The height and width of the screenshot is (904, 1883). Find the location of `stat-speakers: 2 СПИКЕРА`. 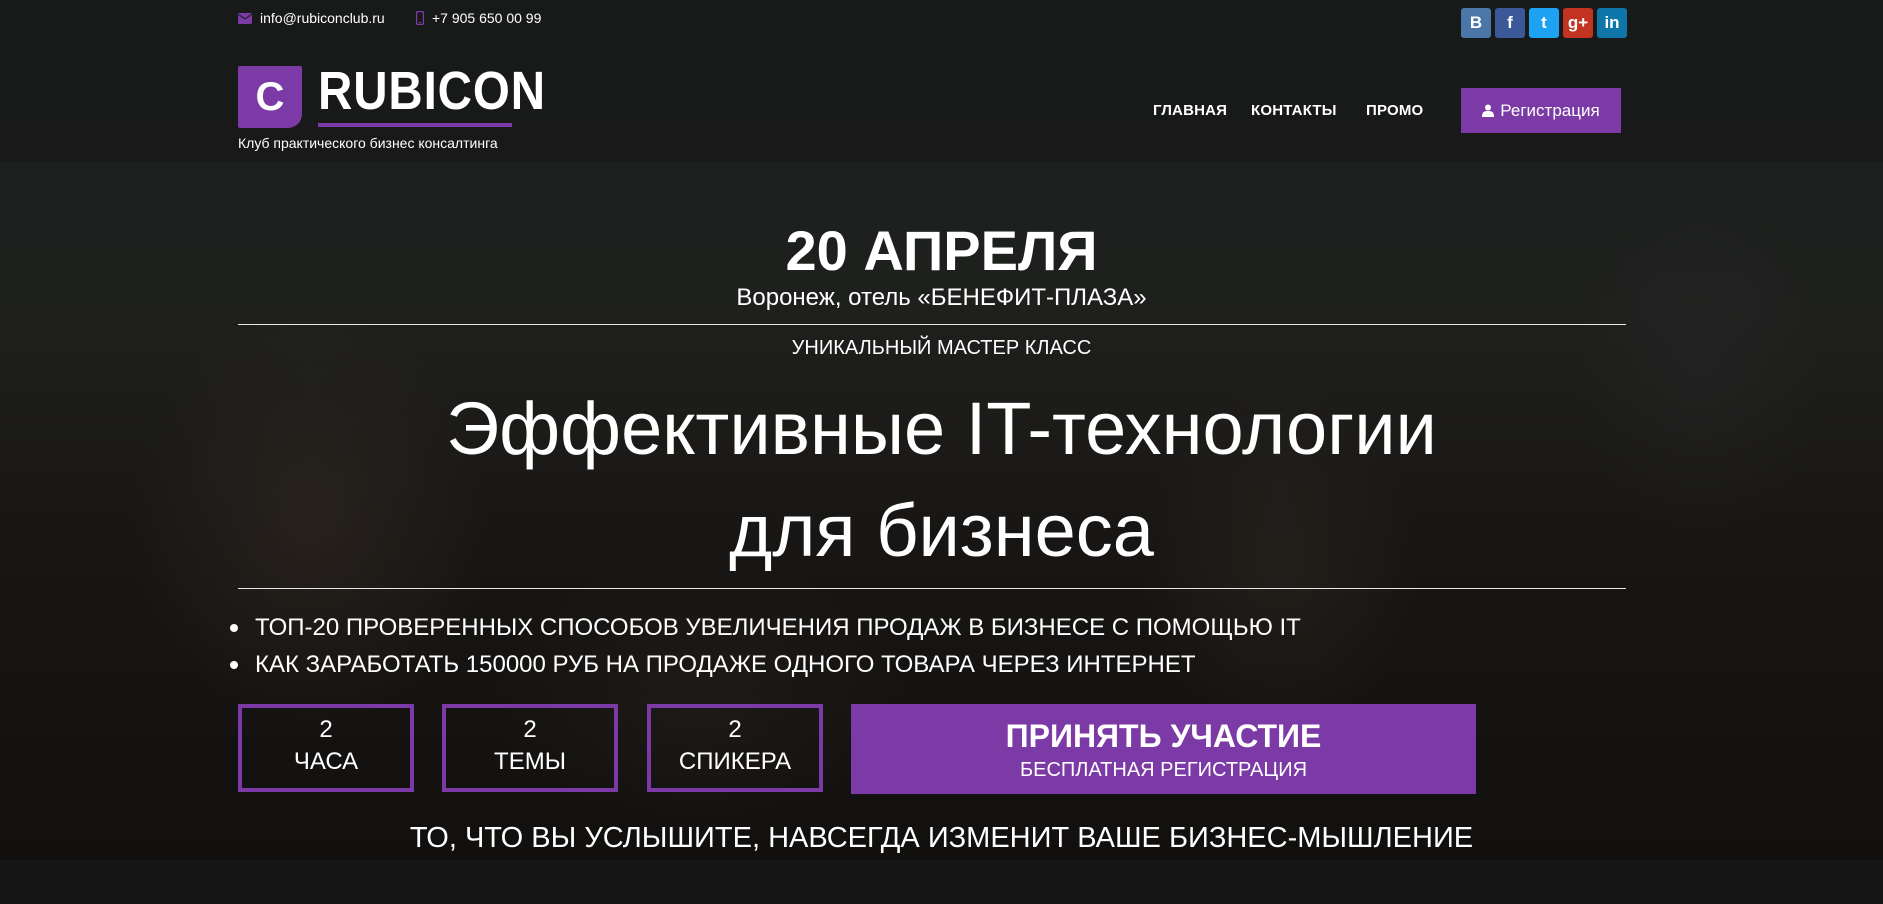

stat-speakers: 2 СПИКЕРА is located at coordinates (735, 748).